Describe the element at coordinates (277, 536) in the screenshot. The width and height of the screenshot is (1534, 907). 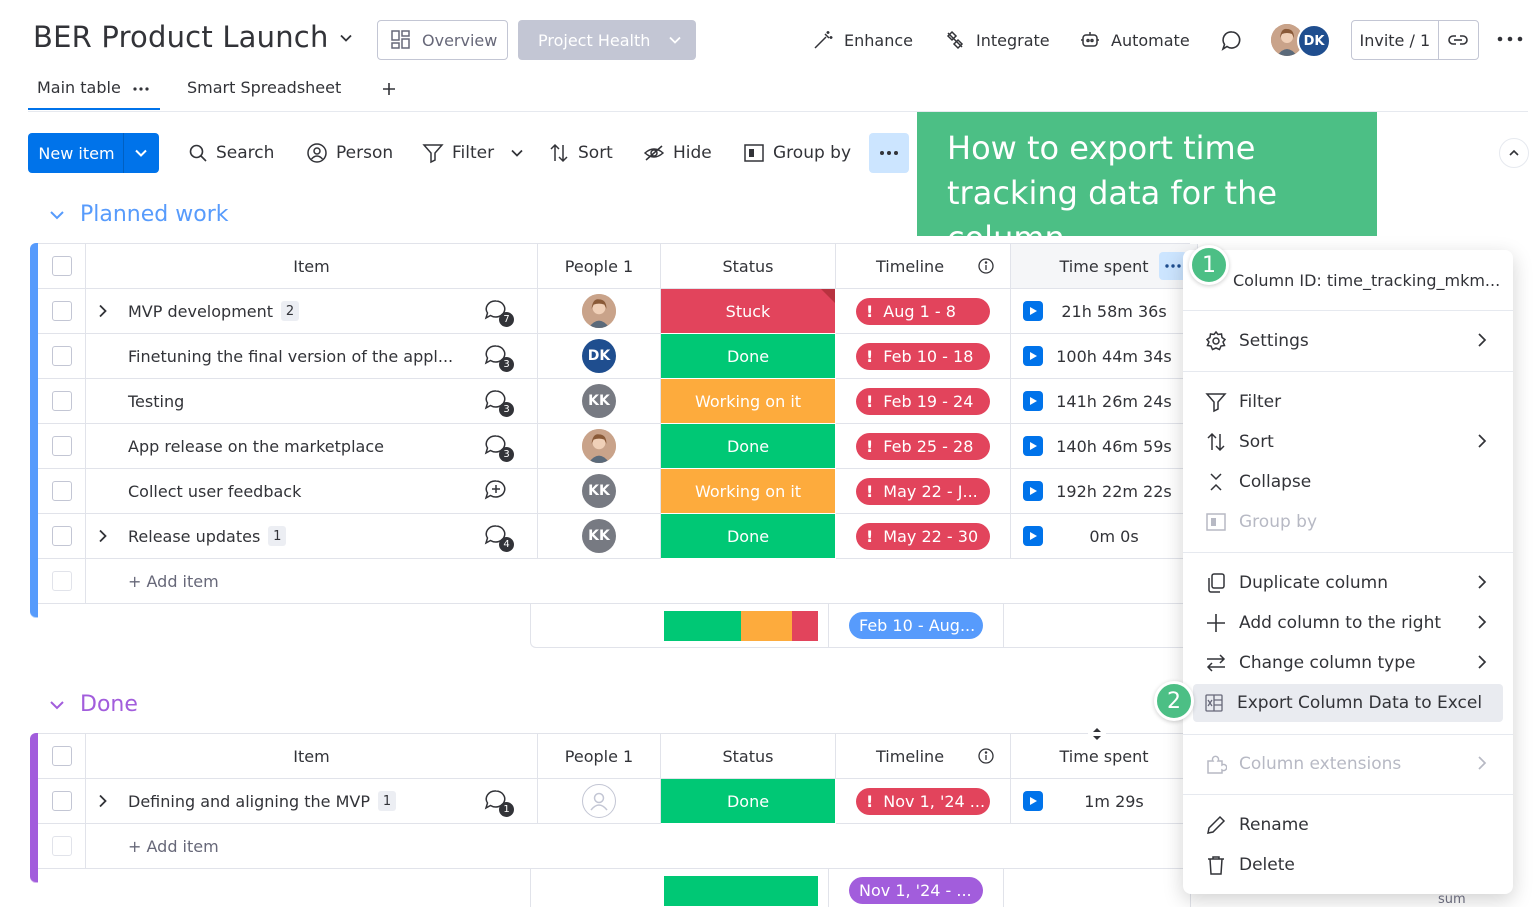
I see `subitems-count: 1` at that location.